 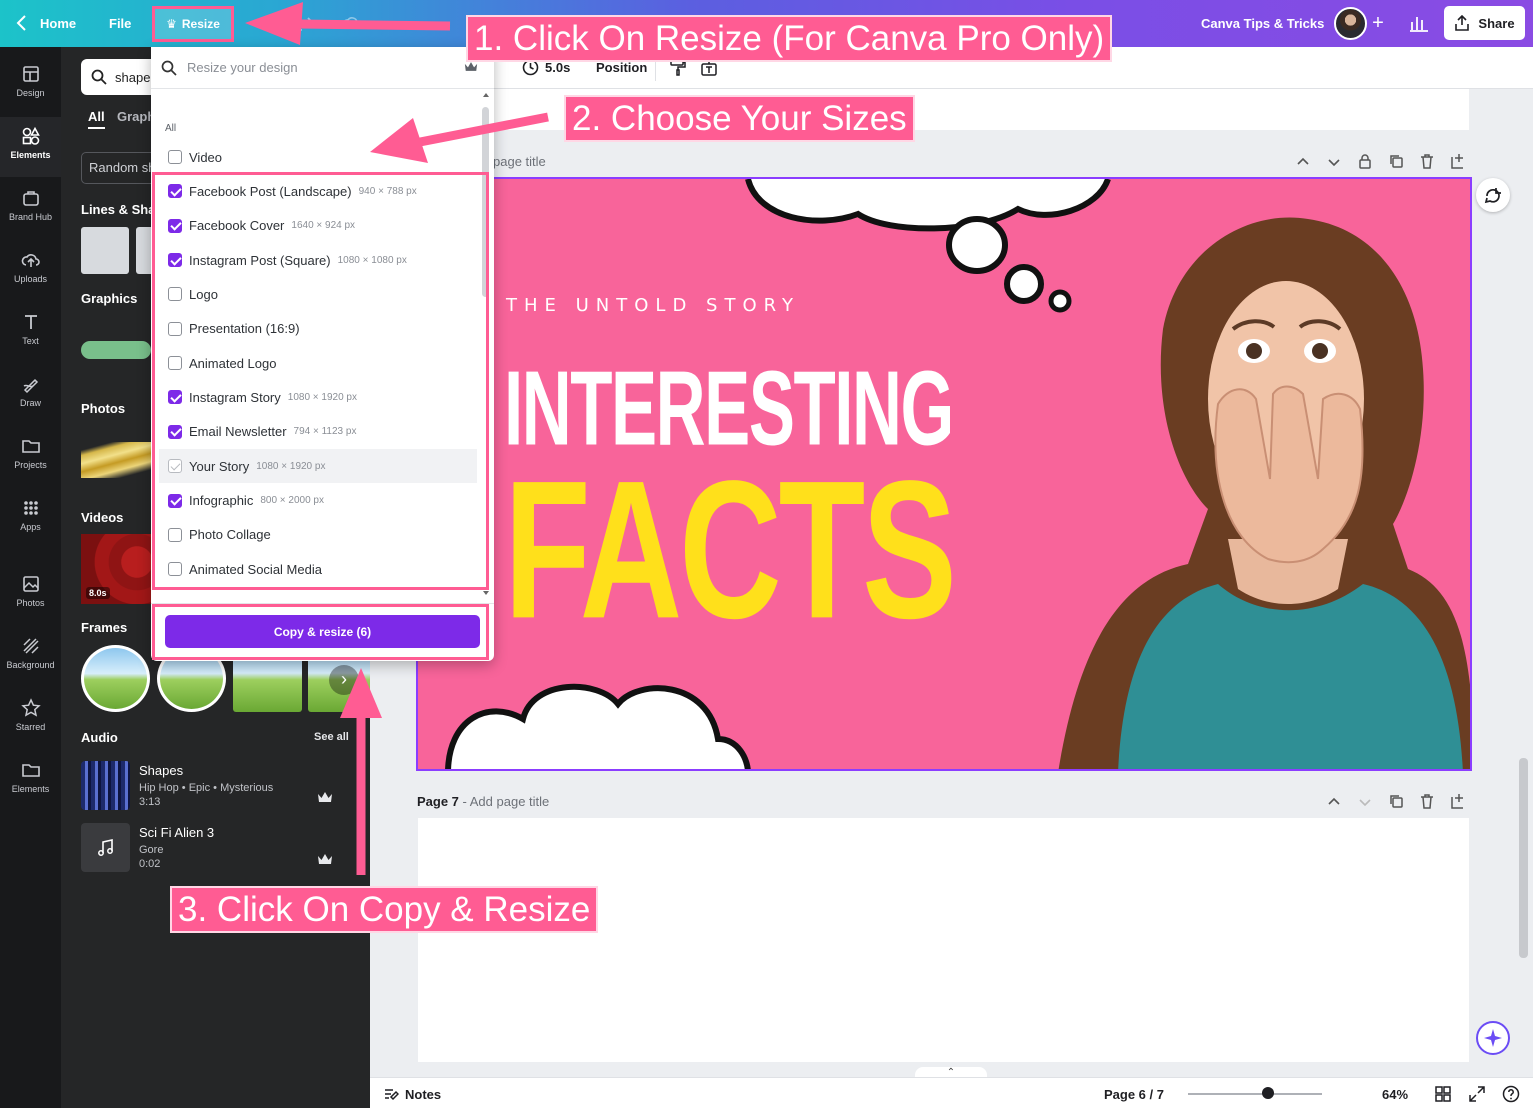 What do you see at coordinates (30, 333) in the screenshot?
I see `rail-text: Text` at bounding box center [30, 333].